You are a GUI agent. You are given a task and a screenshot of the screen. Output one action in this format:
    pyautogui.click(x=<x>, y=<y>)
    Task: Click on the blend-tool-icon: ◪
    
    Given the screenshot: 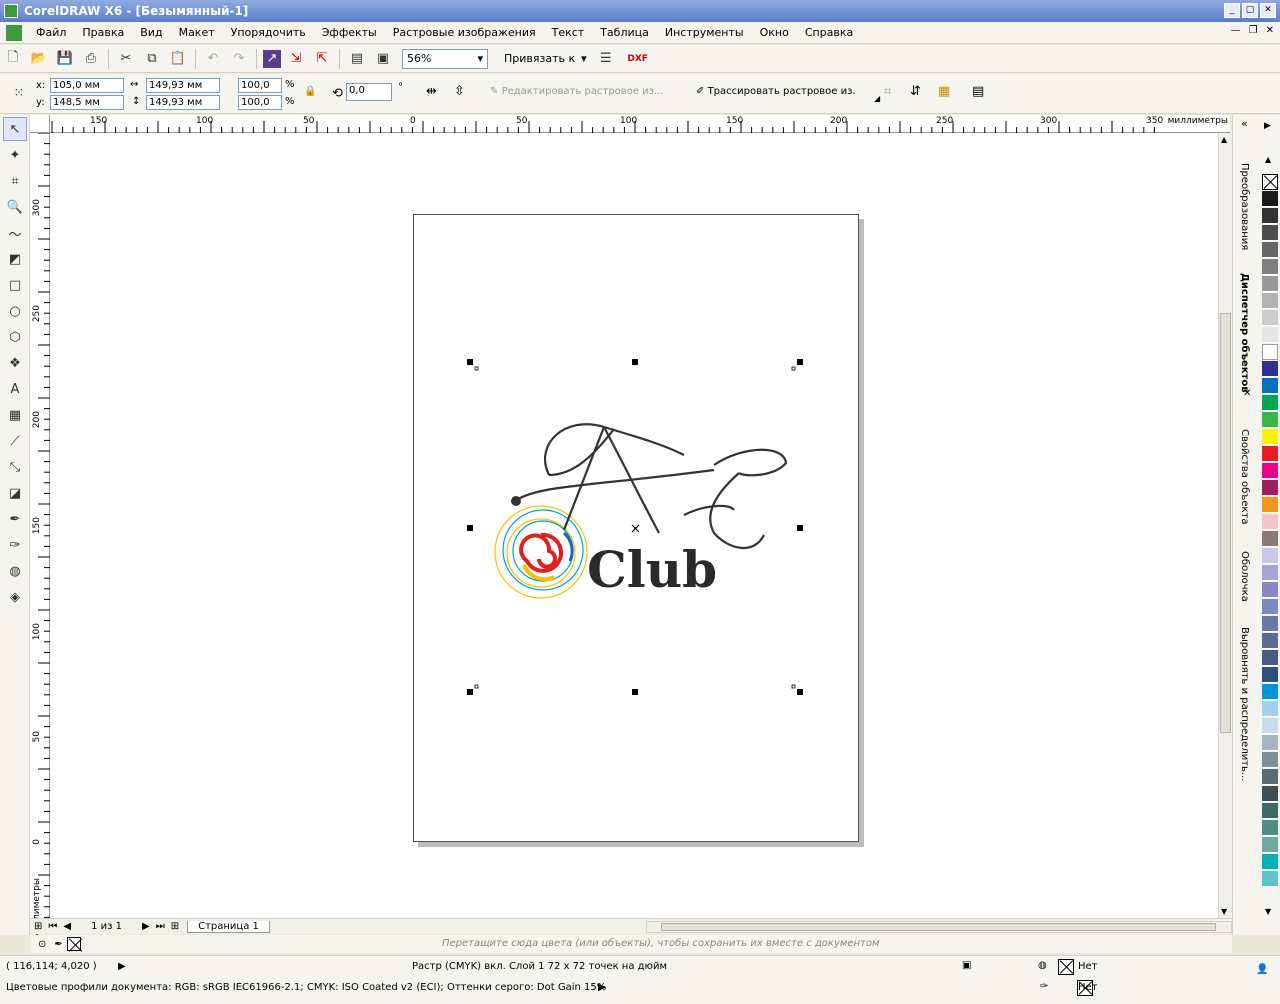 What is the action you would take?
    pyautogui.click(x=15, y=493)
    